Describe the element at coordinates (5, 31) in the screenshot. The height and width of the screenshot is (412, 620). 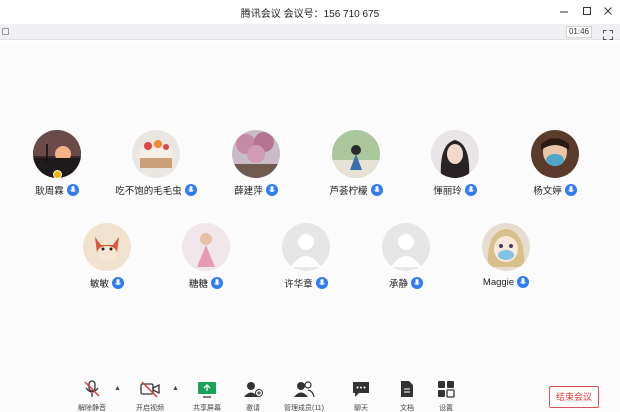
I see `meeting-info-icon` at that location.